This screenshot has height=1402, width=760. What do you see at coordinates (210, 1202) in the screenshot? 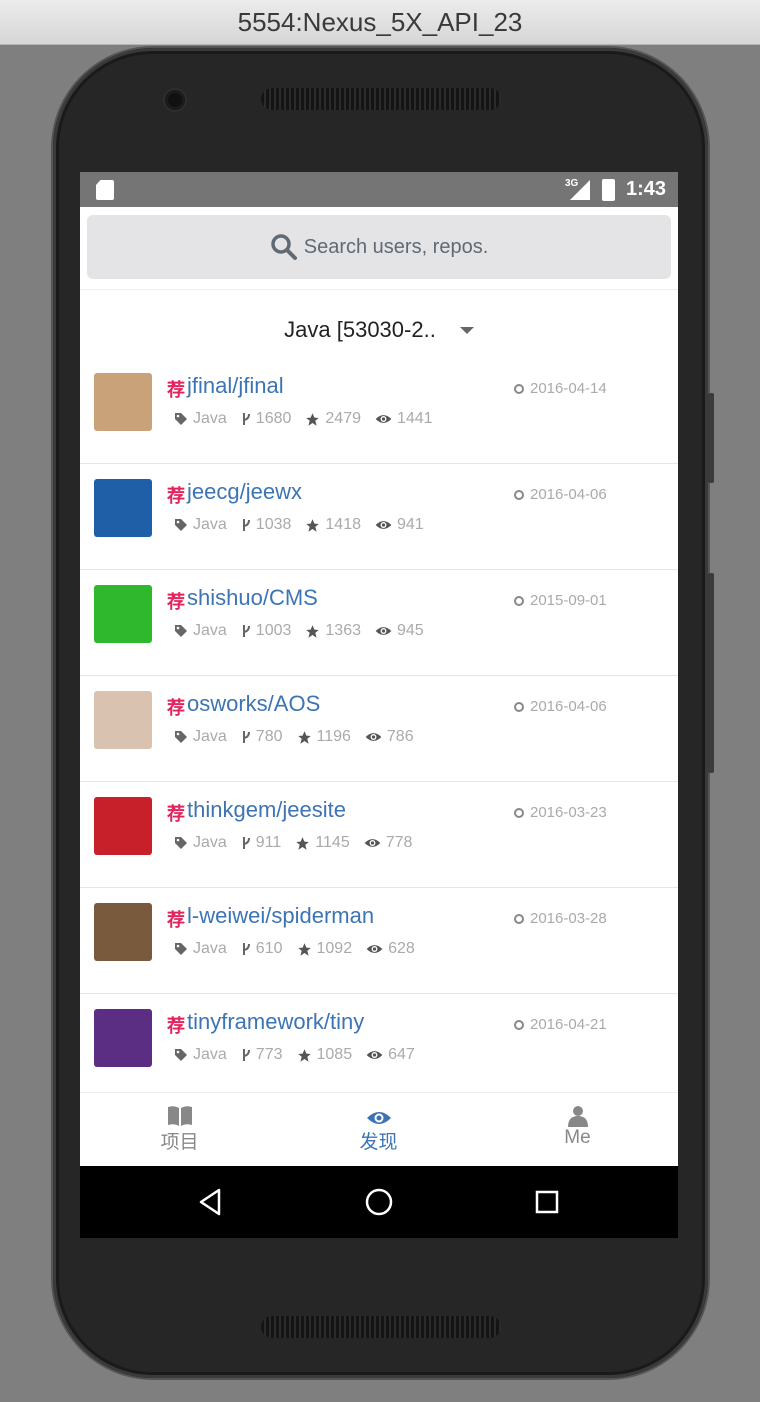
I see `back-icon` at bounding box center [210, 1202].